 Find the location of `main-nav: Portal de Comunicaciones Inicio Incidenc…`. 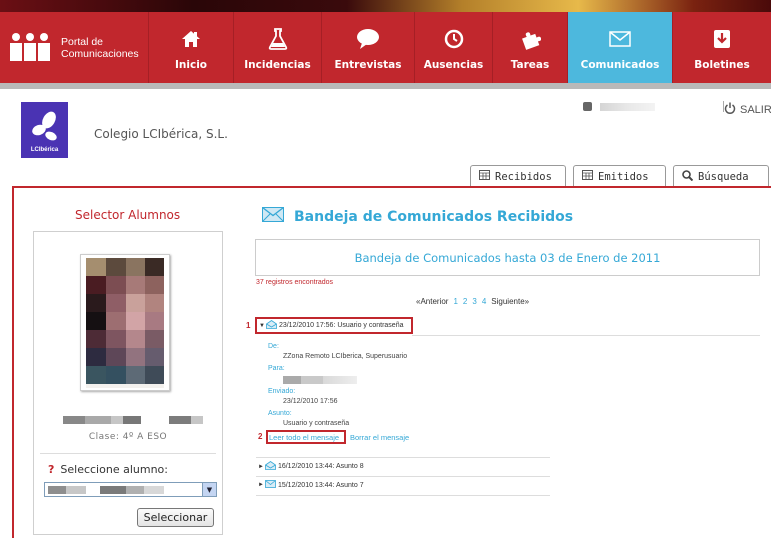

main-nav: Portal de Comunicaciones Inicio Incidenc… is located at coordinates (385, 47).